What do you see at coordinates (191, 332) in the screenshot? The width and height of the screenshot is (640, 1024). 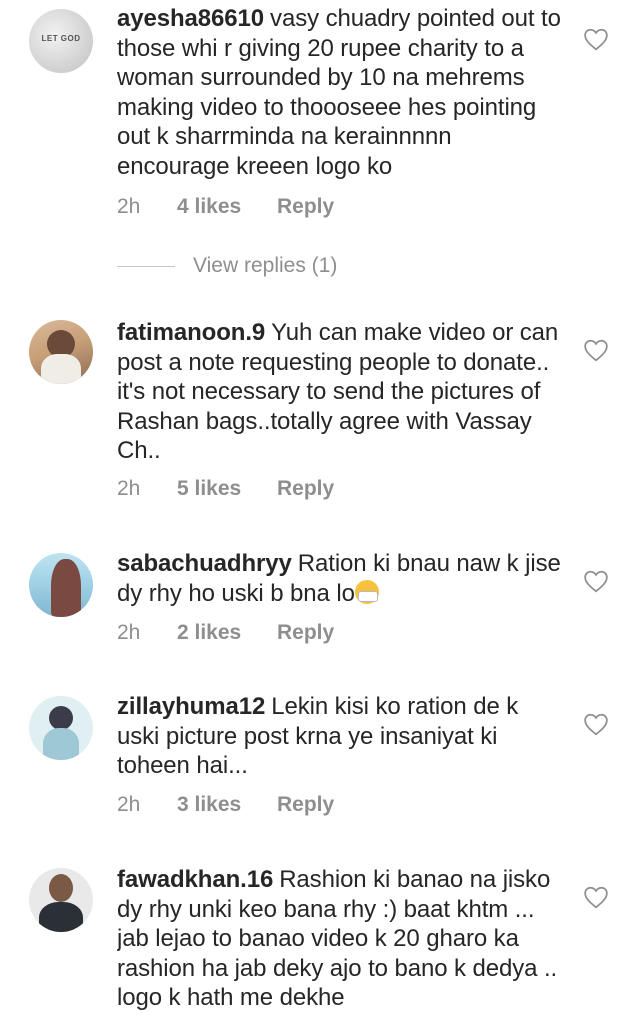 I see `comment-username: fatimanoon.9` at bounding box center [191, 332].